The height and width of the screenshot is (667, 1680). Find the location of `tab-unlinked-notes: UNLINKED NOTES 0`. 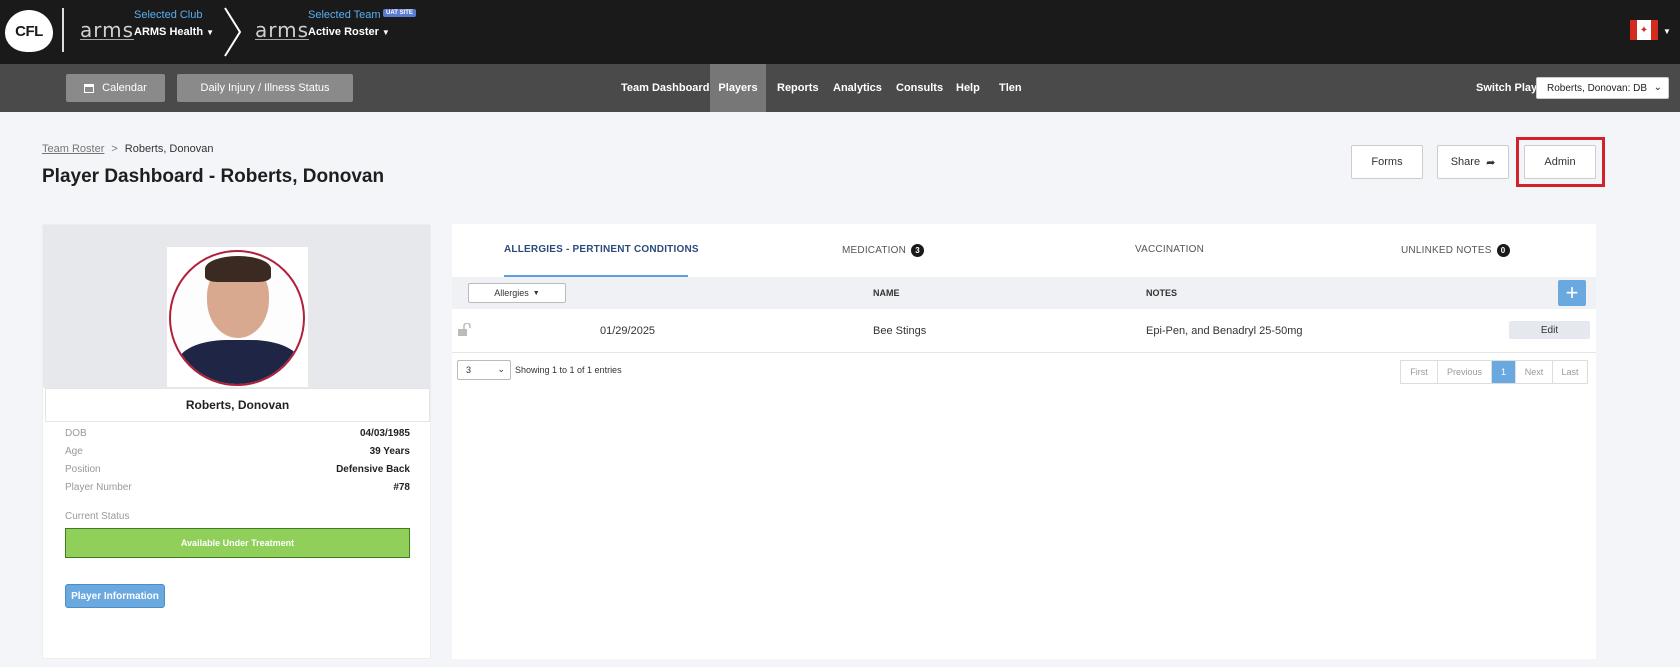

tab-unlinked-notes: UNLINKED NOTES 0 is located at coordinates (1455, 250).